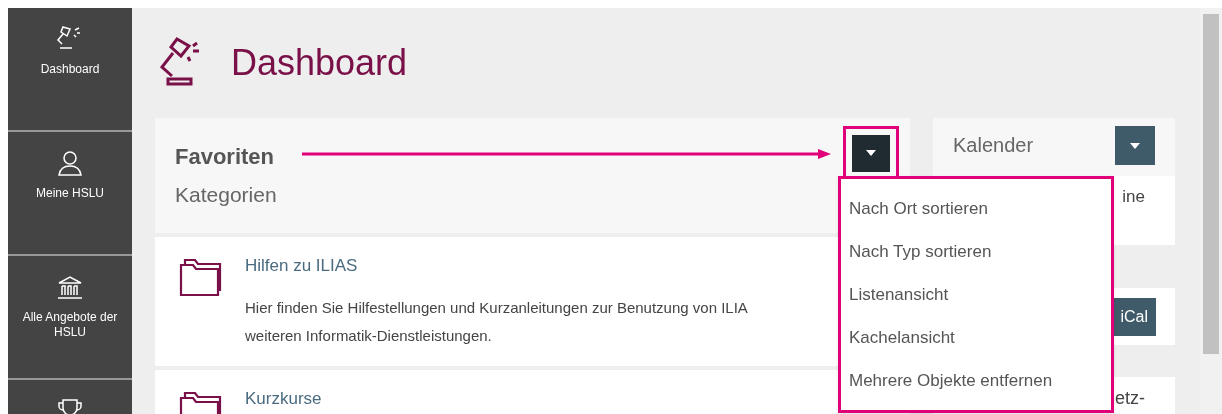 The height and width of the screenshot is (414, 1222). I want to click on sidebar-label: Dashboard, so click(70, 69).